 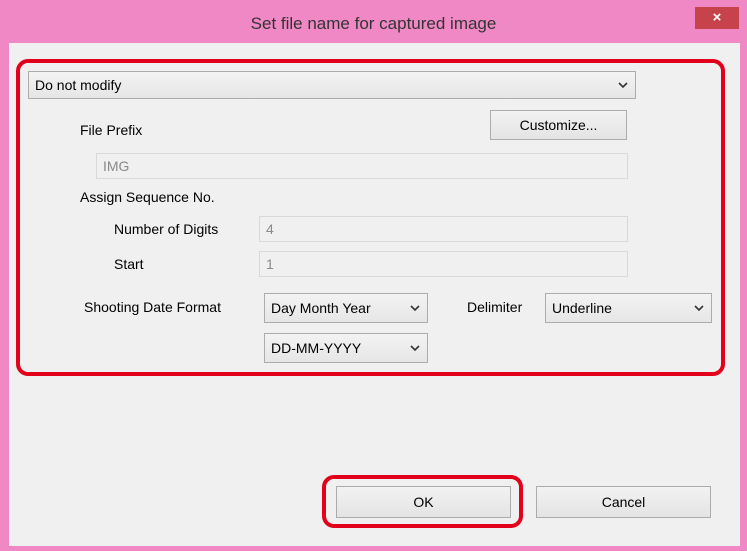 What do you see at coordinates (582, 308) in the screenshot?
I see `delimiter-value: Underline` at bounding box center [582, 308].